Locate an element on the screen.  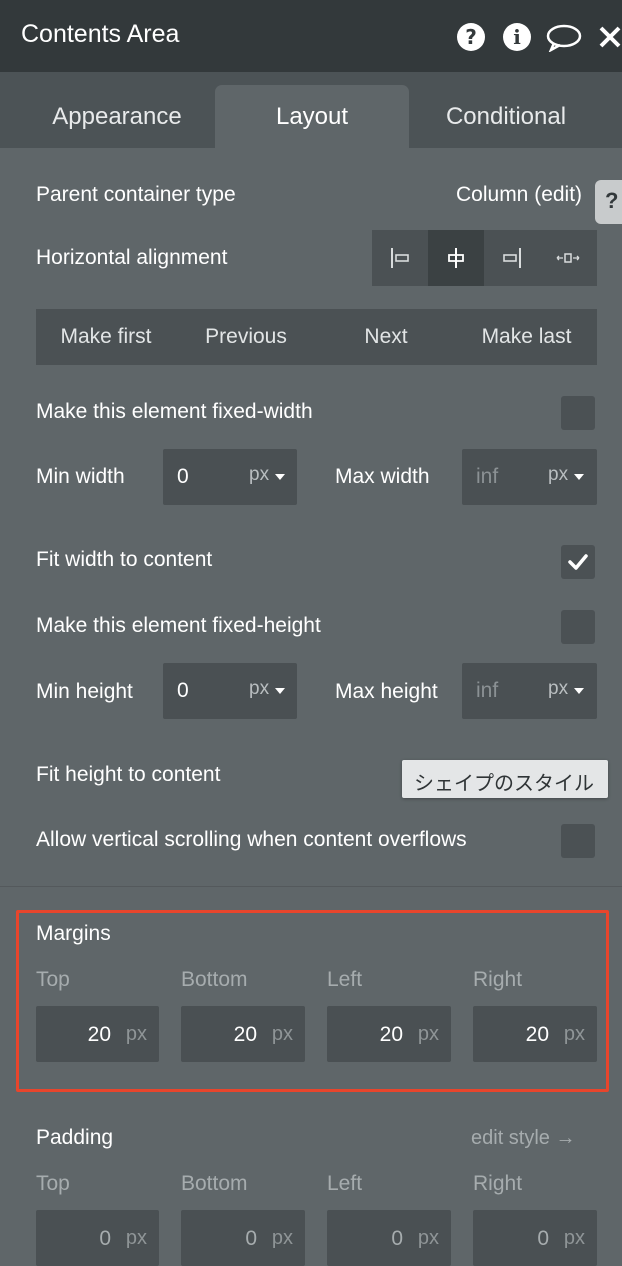
fixed-height-checkbox is located at coordinates (578, 627).